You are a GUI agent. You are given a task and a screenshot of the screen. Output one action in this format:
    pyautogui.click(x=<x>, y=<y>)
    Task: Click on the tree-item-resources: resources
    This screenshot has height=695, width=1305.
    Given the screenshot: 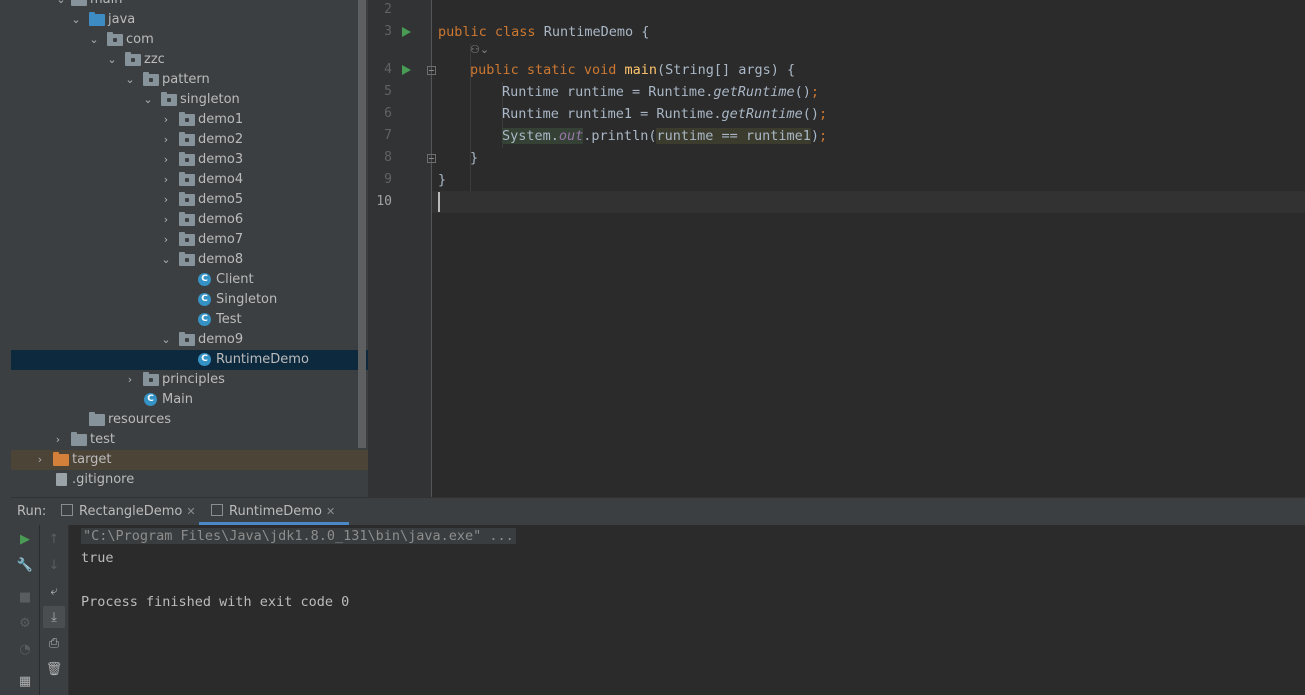 What is the action you would take?
    pyautogui.click(x=189, y=420)
    